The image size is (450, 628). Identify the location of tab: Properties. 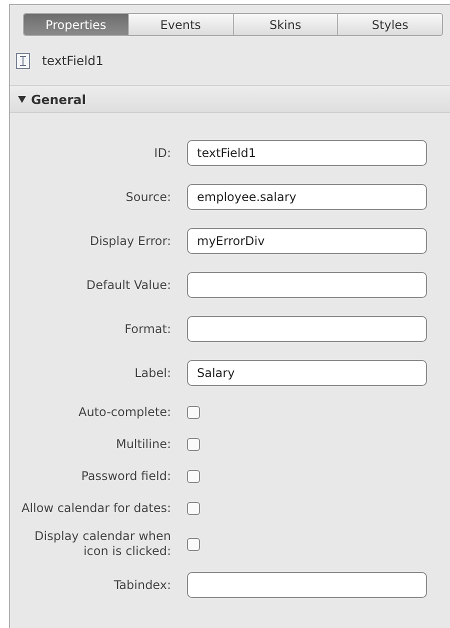
(76, 24).